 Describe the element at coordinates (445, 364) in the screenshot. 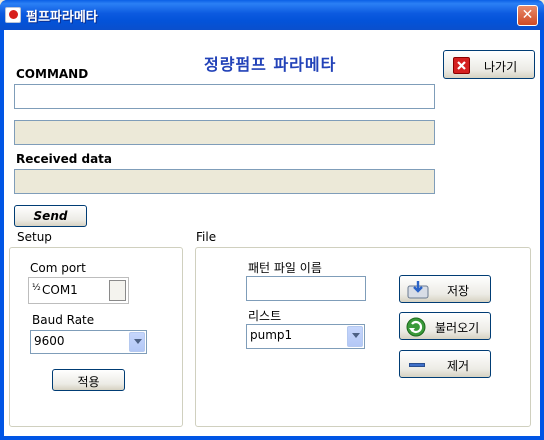

I see `remove-button: 제거` at that location.